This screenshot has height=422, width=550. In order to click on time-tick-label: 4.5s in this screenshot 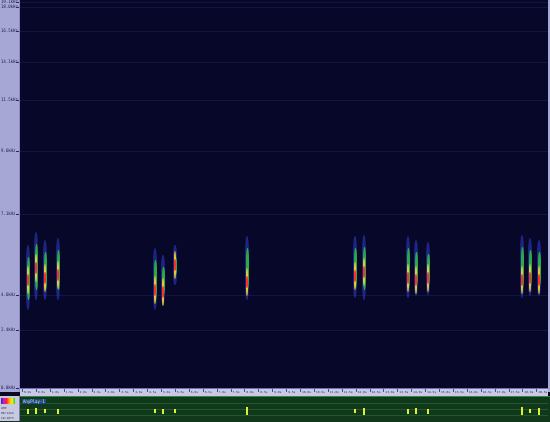, I will do `click(153, 392)`.